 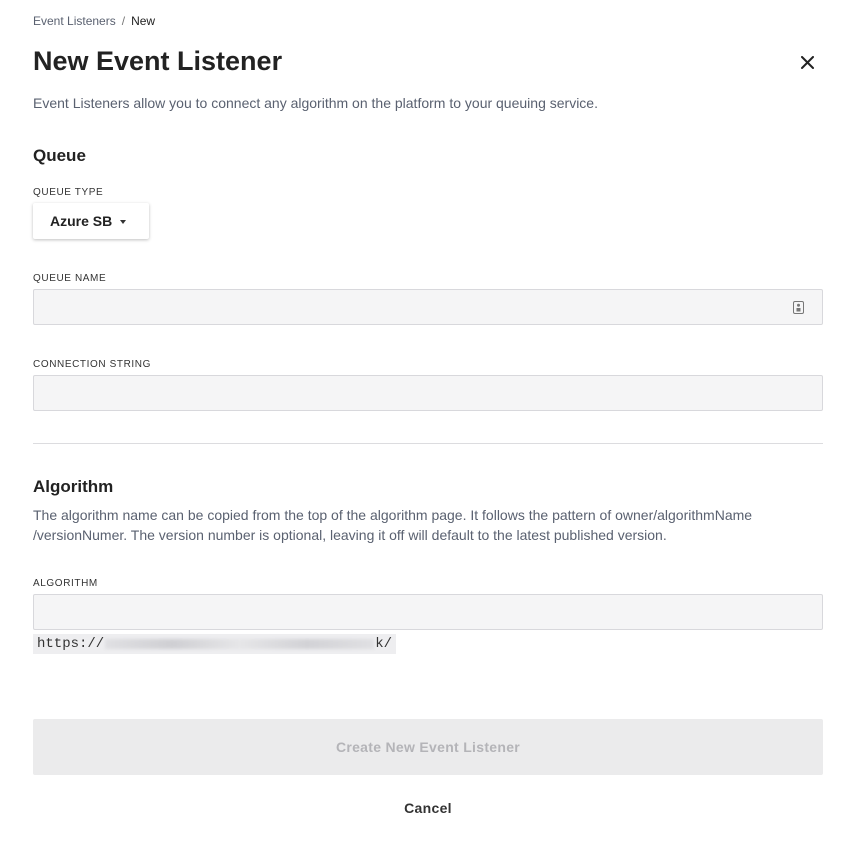 I want to click on breadcrumb: Event Listeners / New, so click(x=94, y=21).